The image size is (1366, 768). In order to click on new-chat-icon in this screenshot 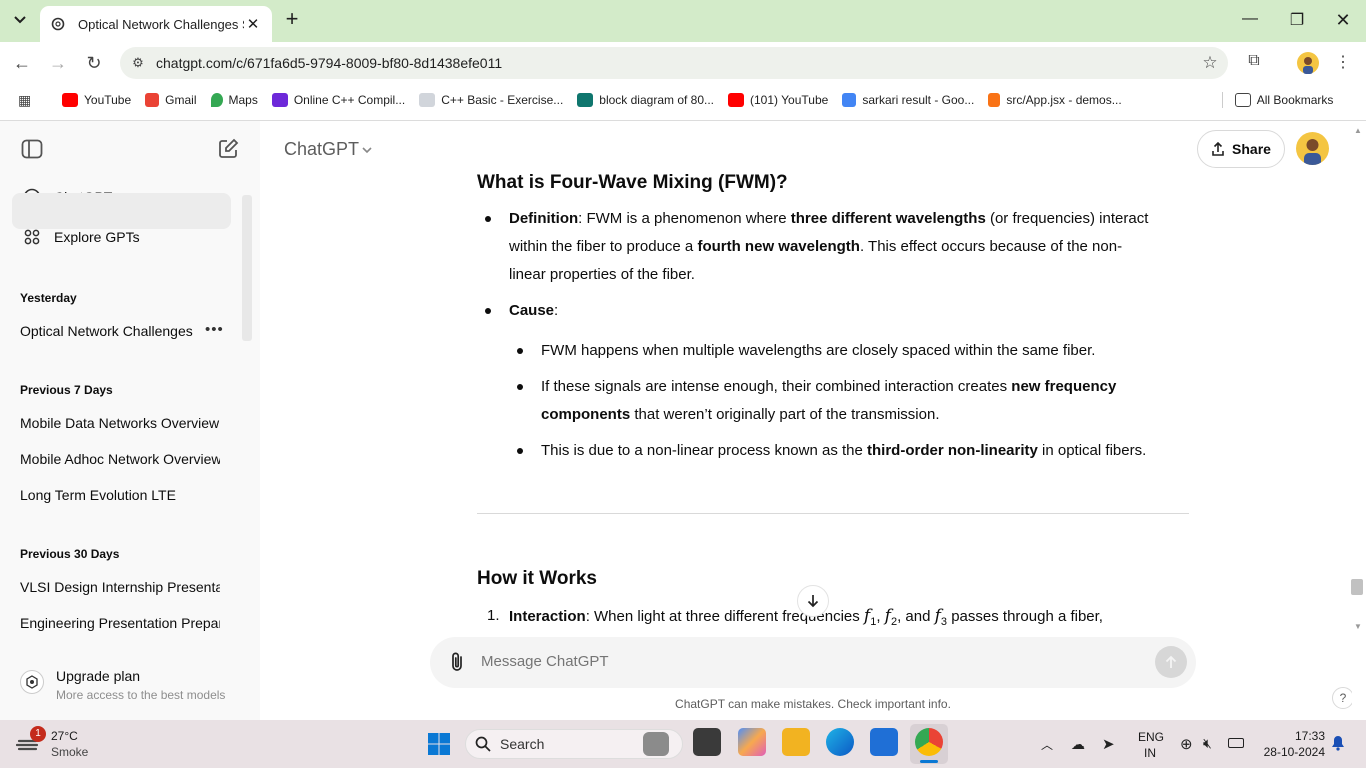, I will do `click(228, 149)`.